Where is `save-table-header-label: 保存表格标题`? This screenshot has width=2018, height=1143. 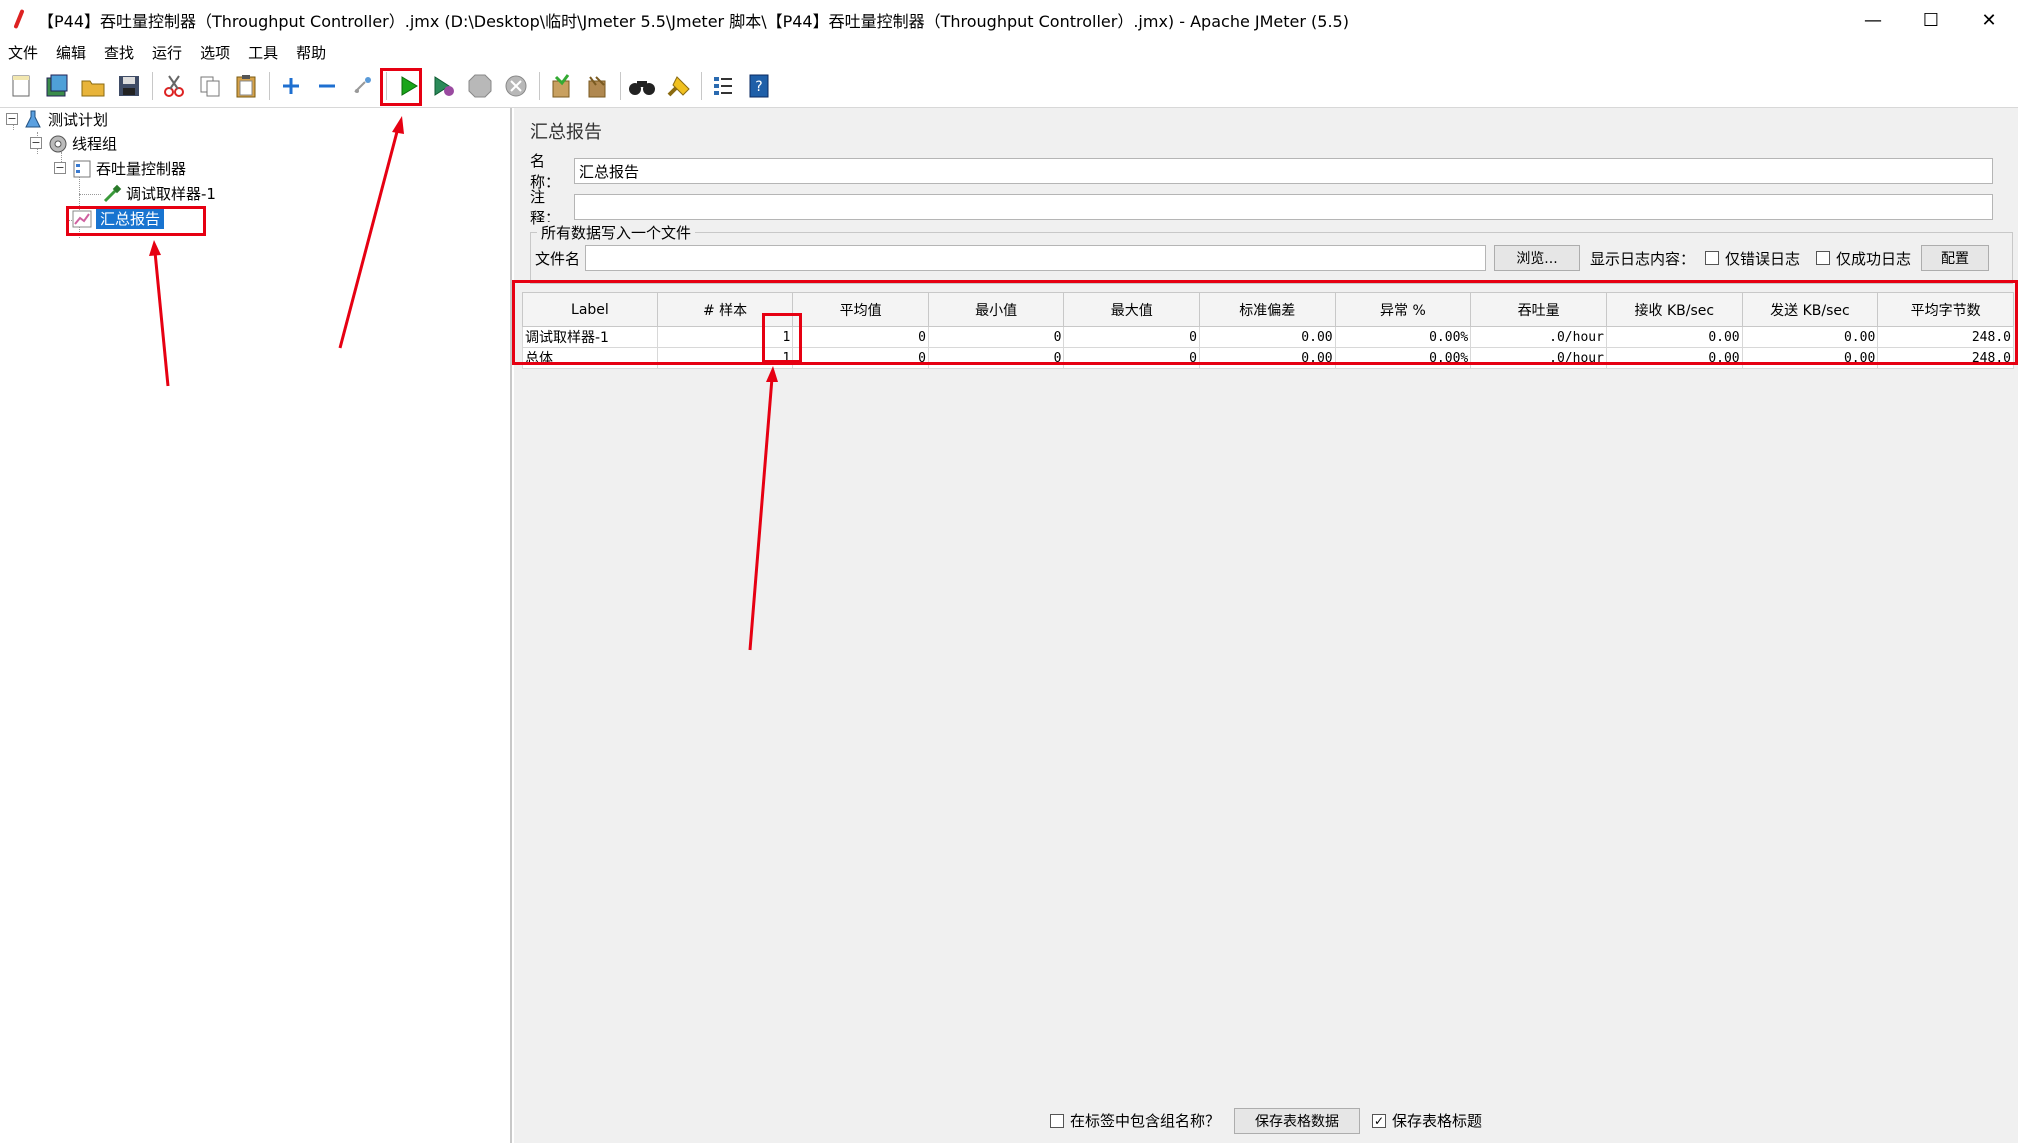 save-table-header-label: 保存表格标题 is located at coordinates (1437, 1121).